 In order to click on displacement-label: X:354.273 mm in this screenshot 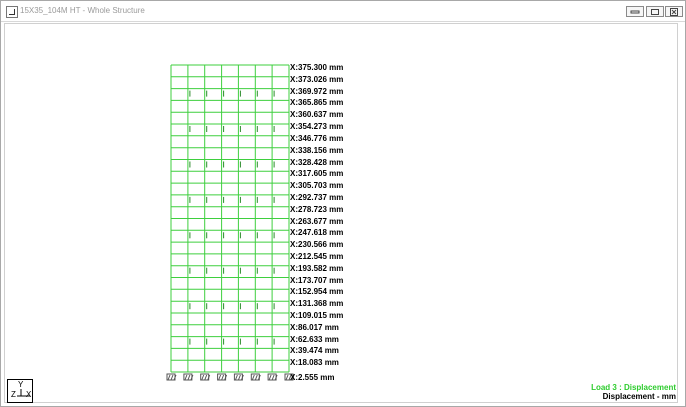, I will do `click(317, 126)`.